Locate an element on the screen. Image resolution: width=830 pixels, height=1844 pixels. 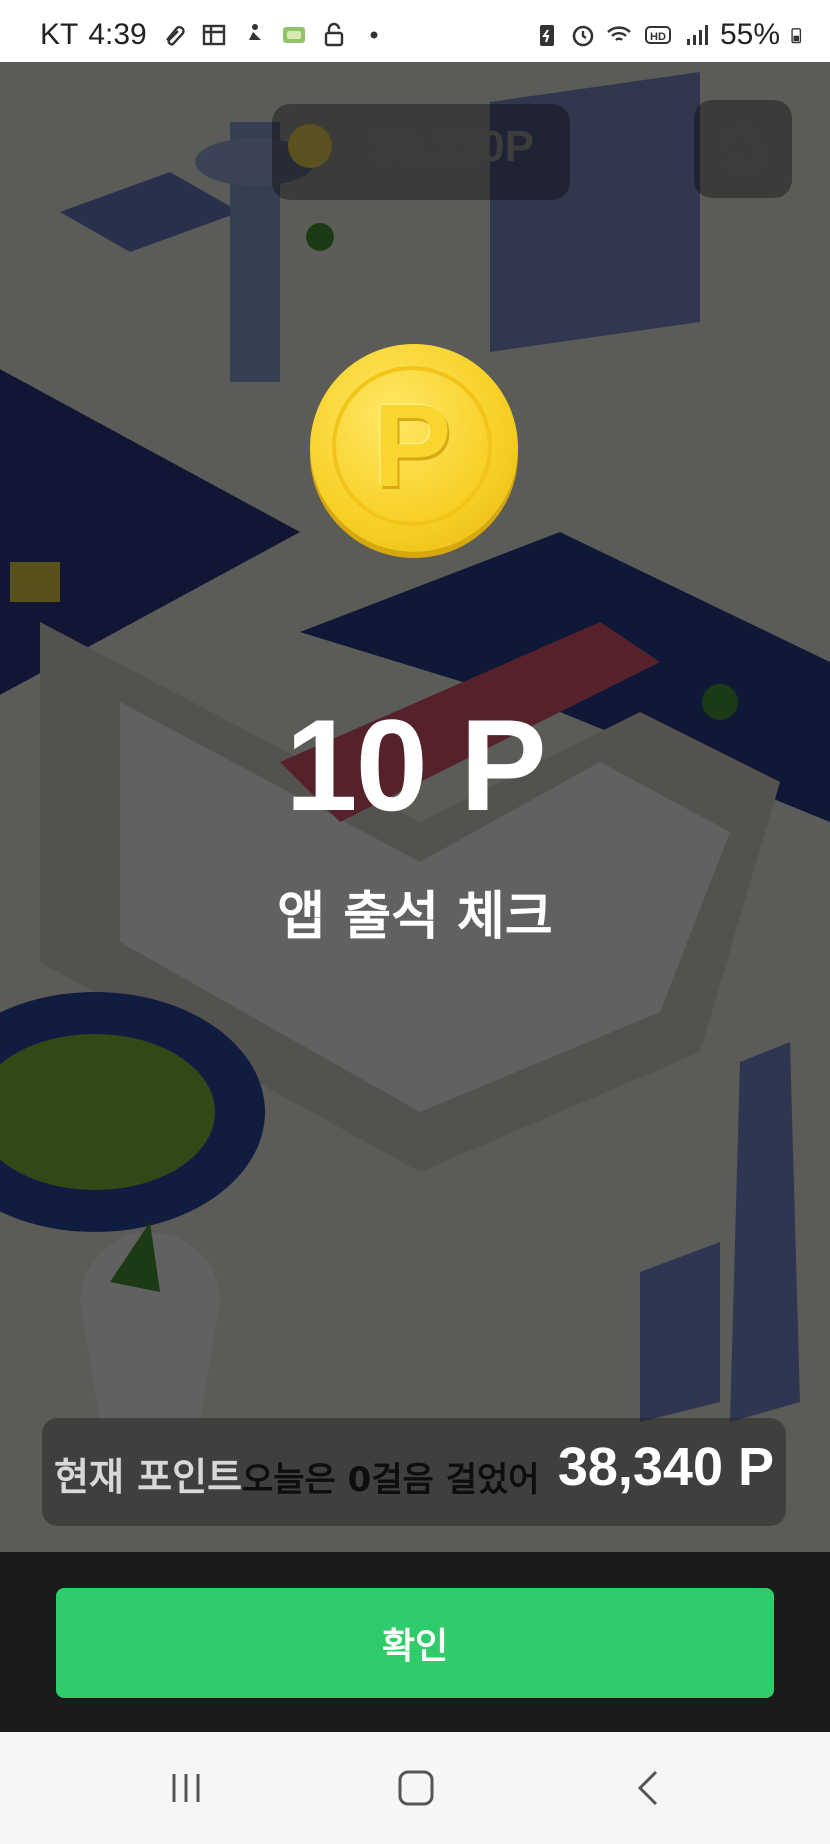
coin-rim: P is located at coordinates (412, 446).